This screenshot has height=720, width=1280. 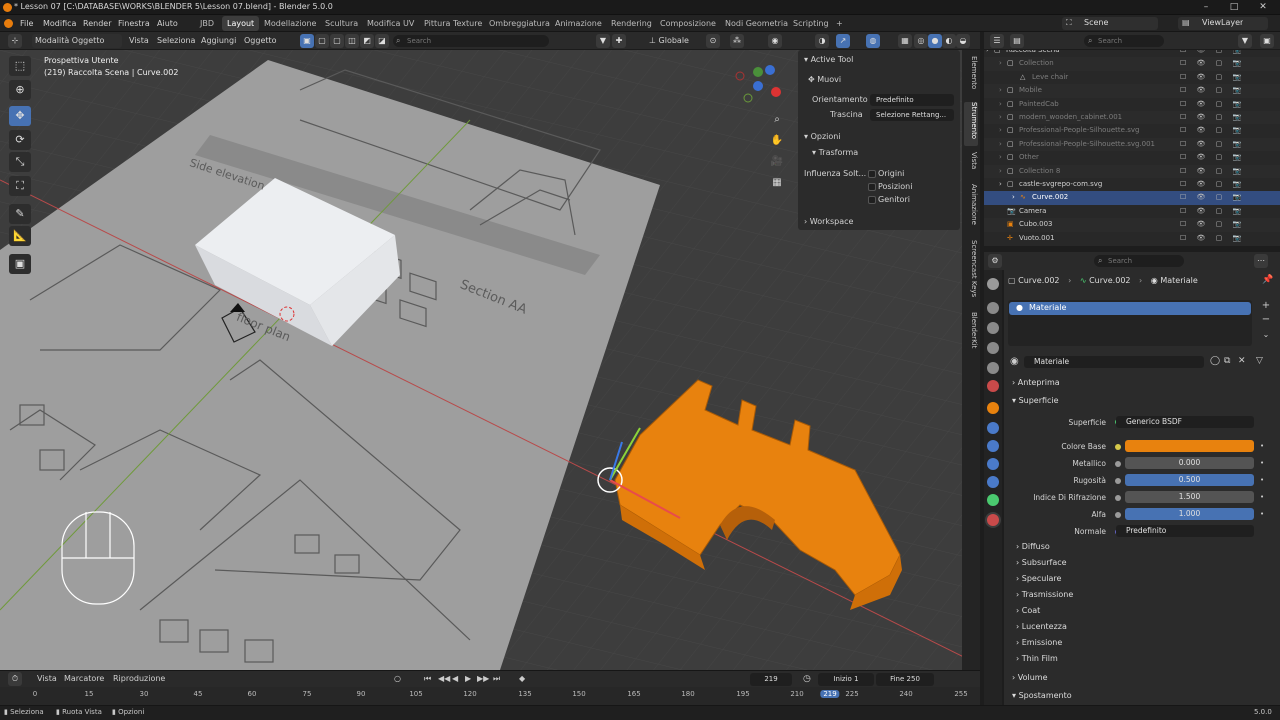 I want to click on blender-menu-icon, so click(x=8, y=23).